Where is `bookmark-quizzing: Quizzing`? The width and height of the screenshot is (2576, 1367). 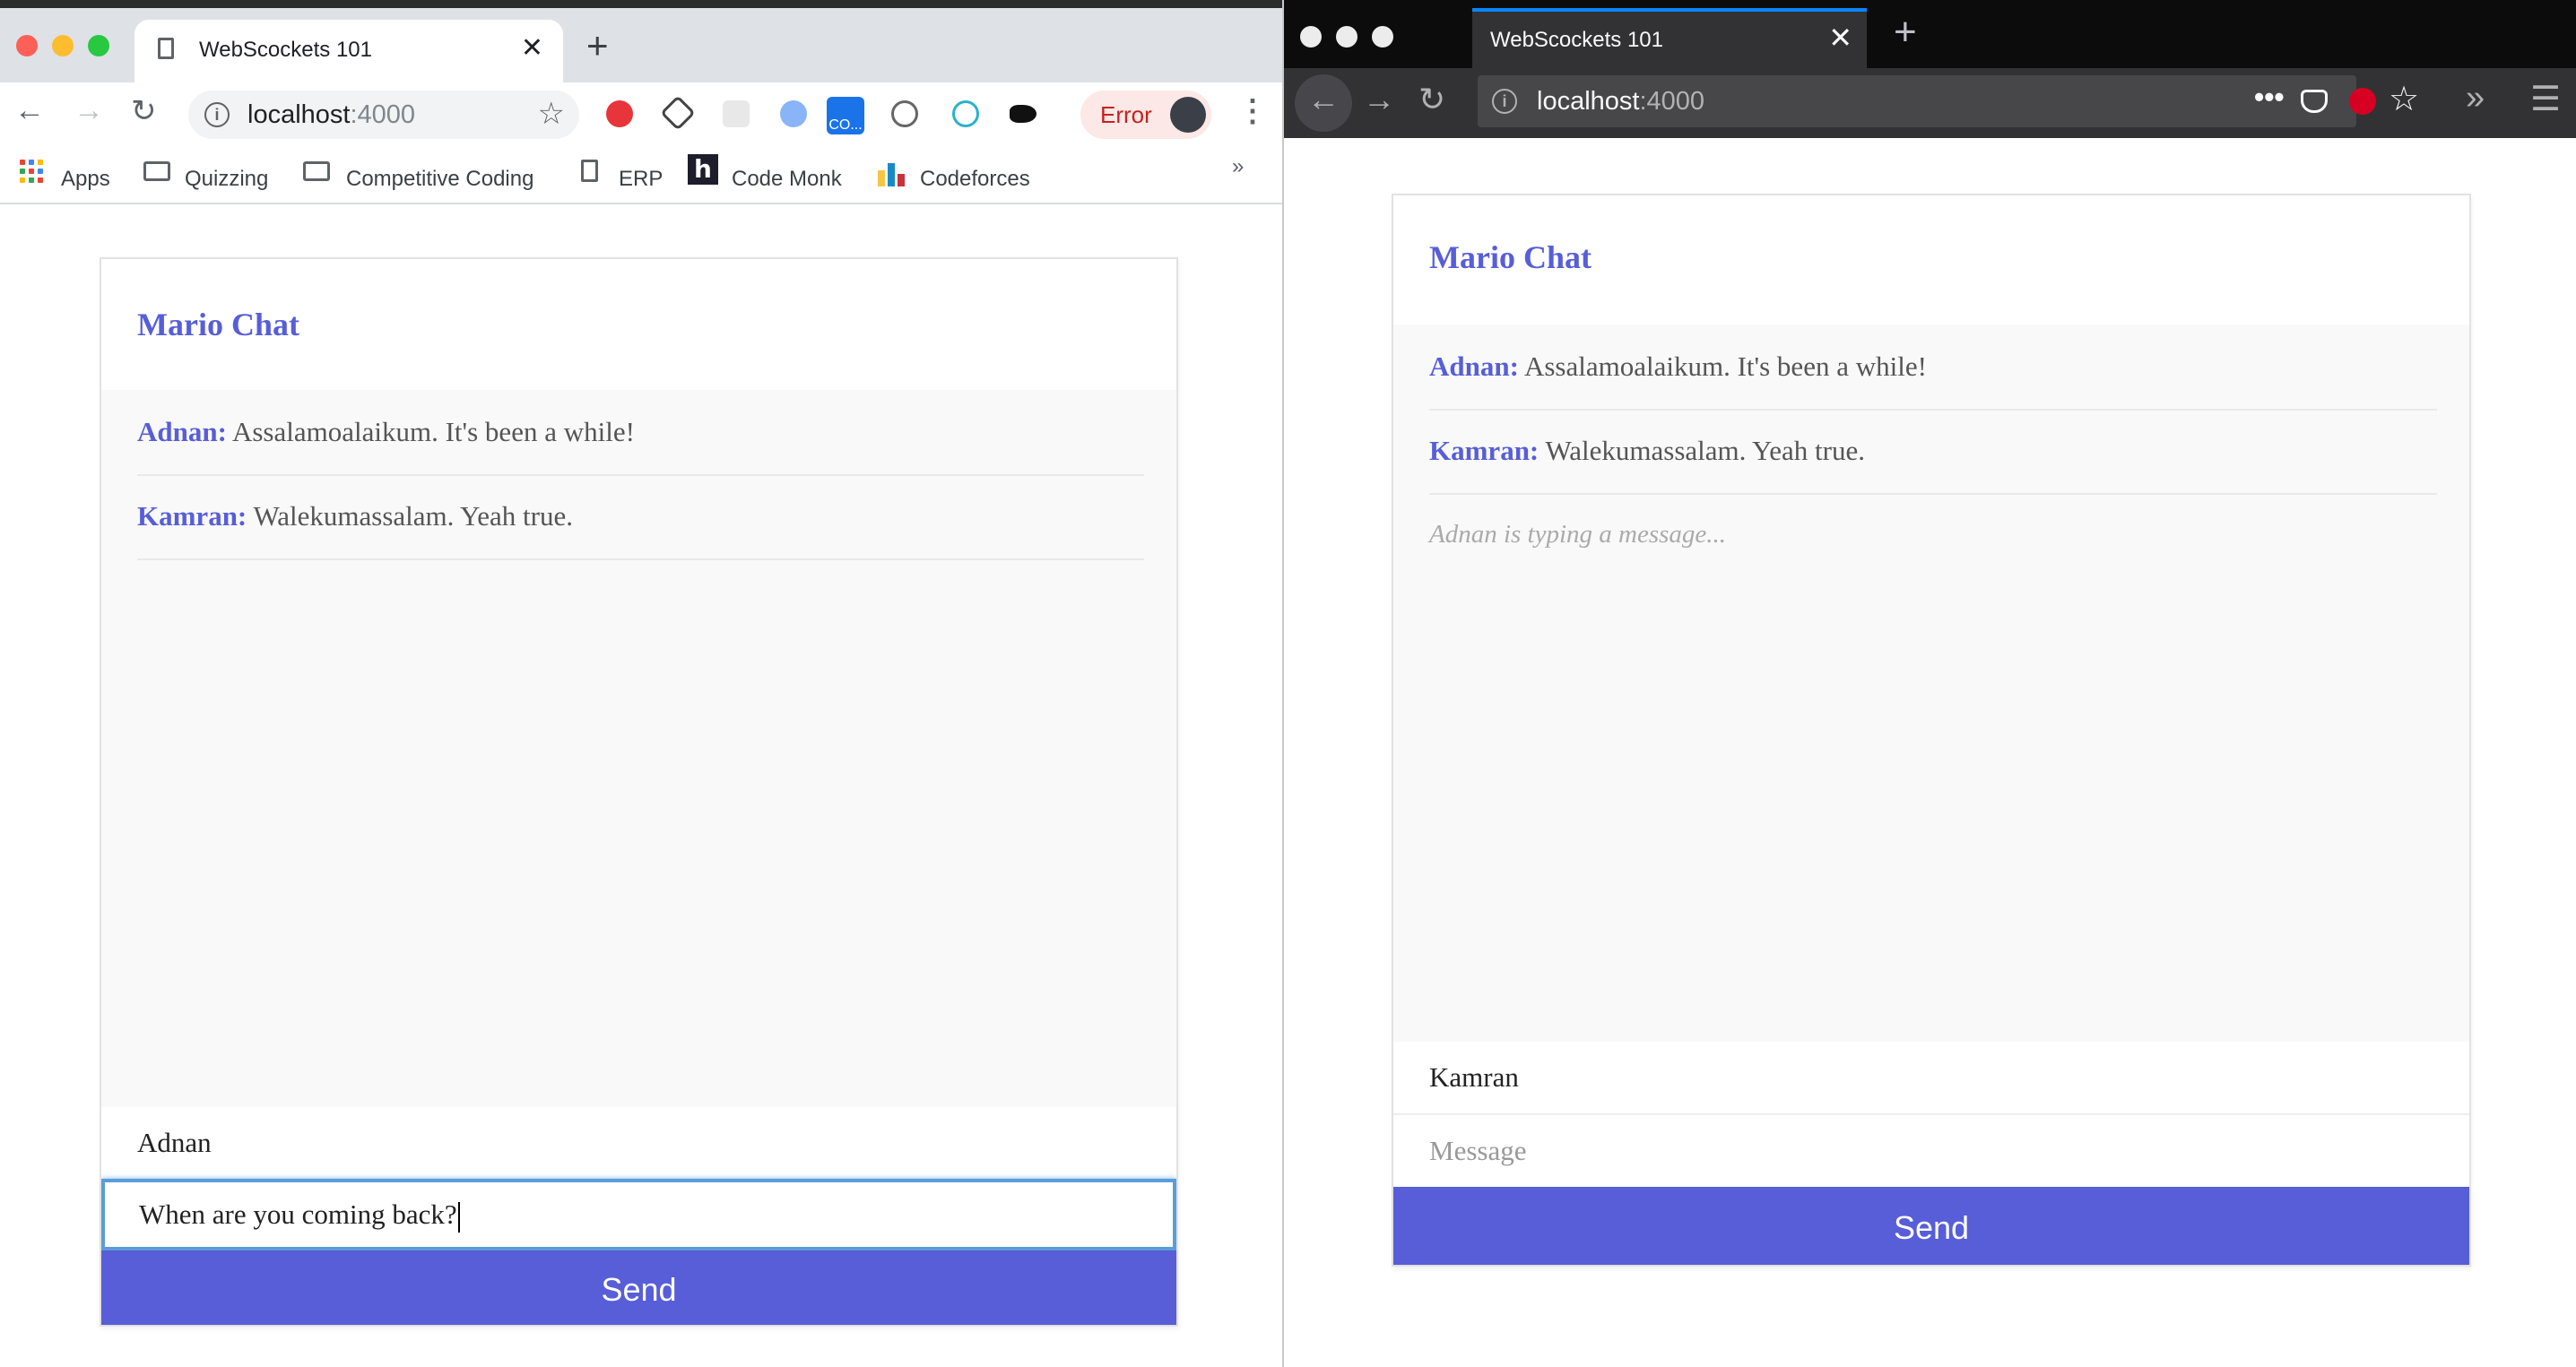
bookmark-quizzing: Quizzing is located at coordinates (226, 179).